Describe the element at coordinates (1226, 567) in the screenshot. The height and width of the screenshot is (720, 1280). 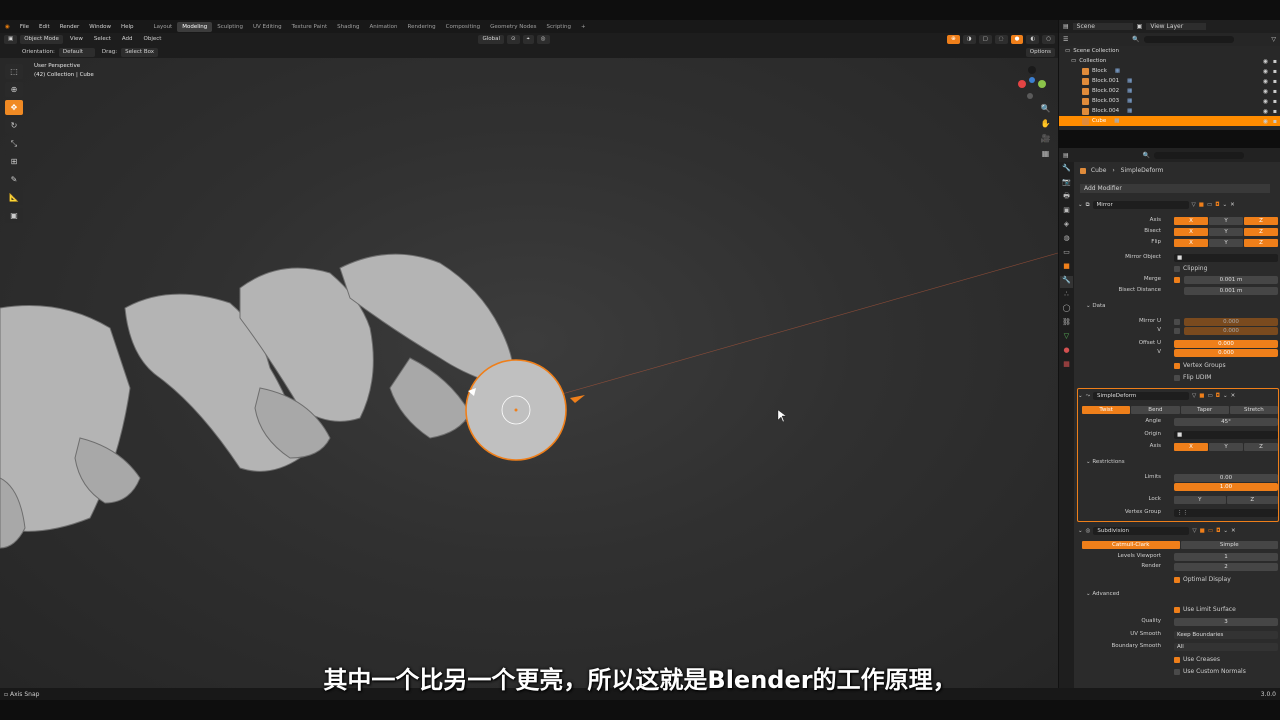
I see `render-levels-field: 2` at that location.